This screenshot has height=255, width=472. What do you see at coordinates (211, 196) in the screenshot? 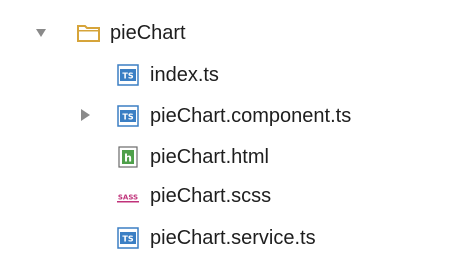
I see `file-label: pieChart.scss` at bounding box center [211, 196].